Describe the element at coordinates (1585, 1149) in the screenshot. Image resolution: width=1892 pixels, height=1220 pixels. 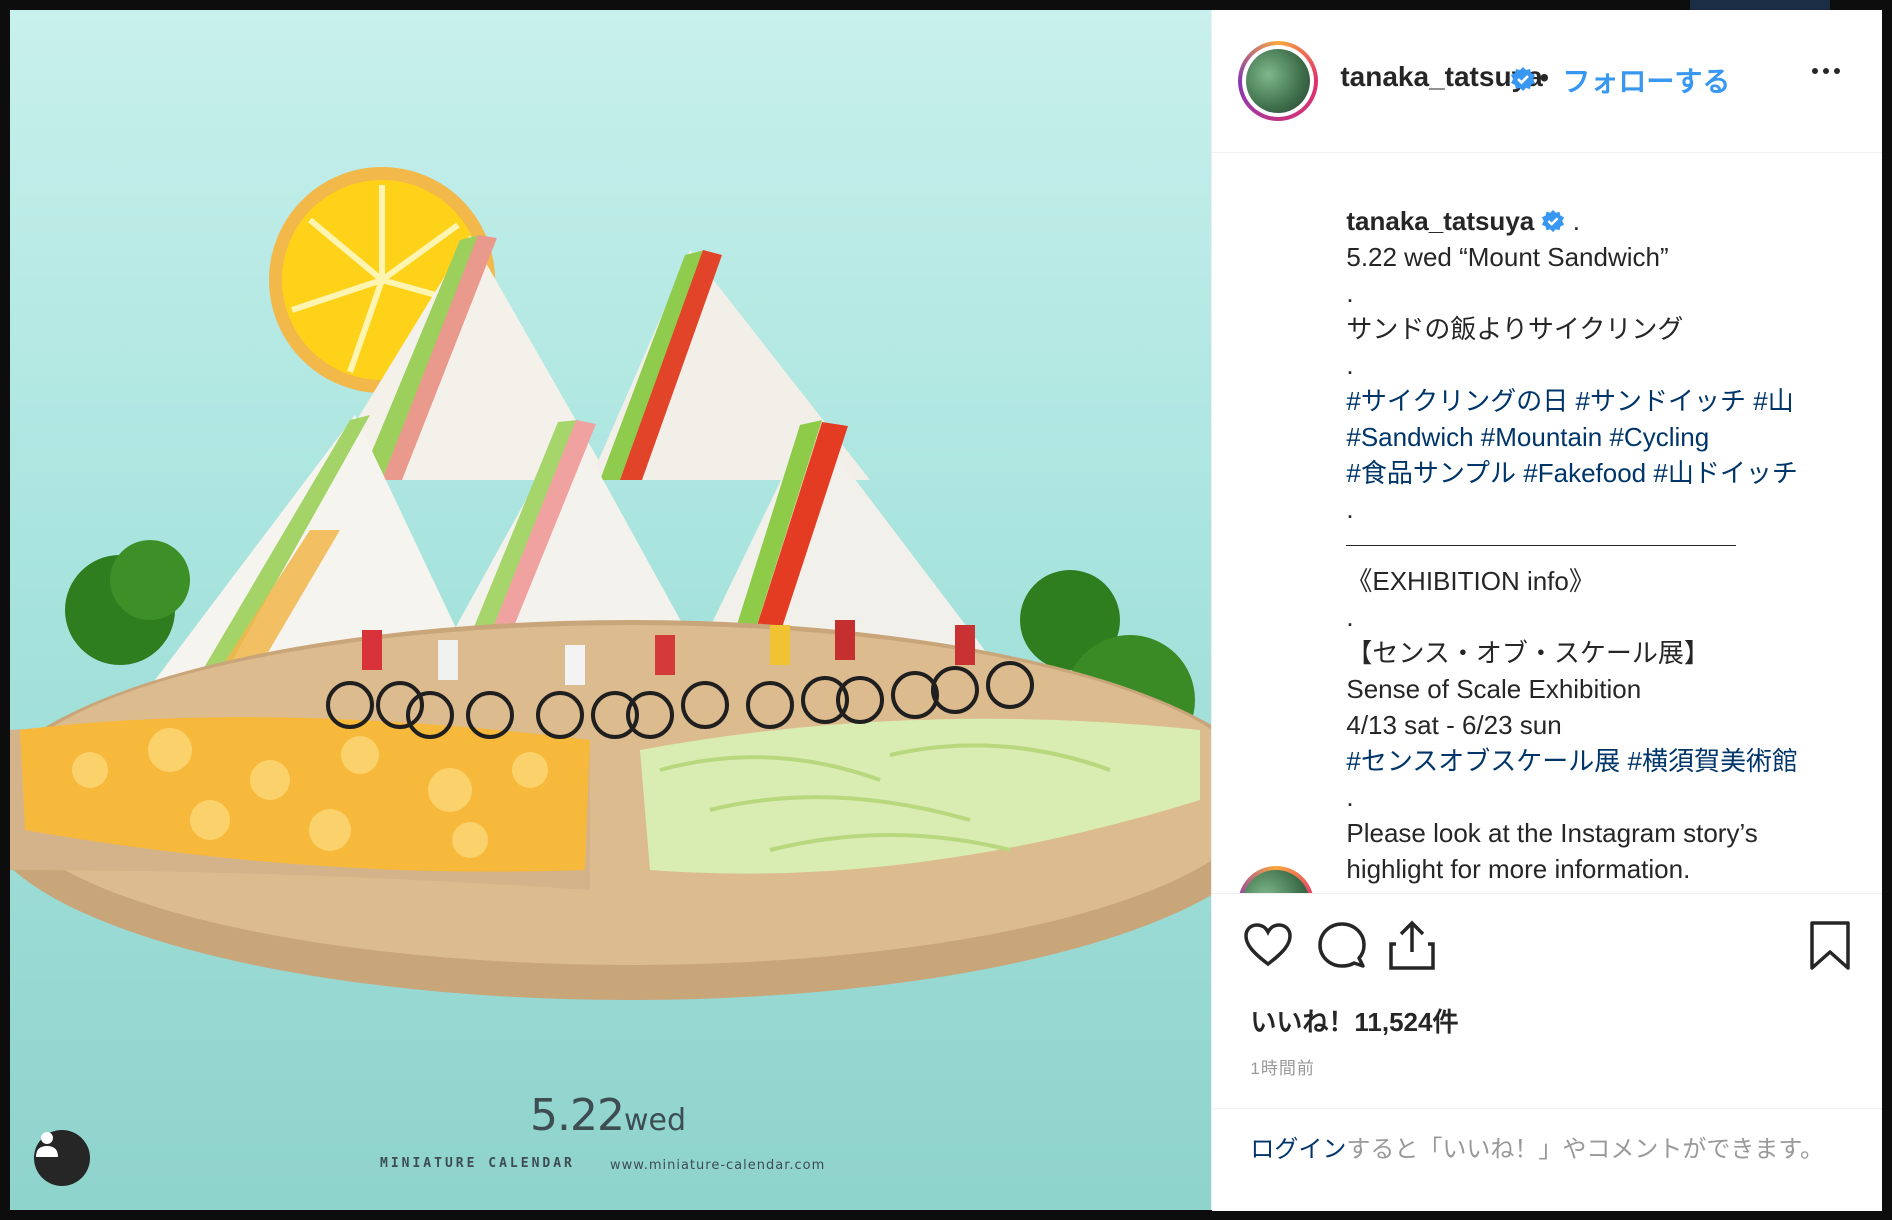
I see `login-prompt-text: すると「いいね！」やコメントができます。` at that location.